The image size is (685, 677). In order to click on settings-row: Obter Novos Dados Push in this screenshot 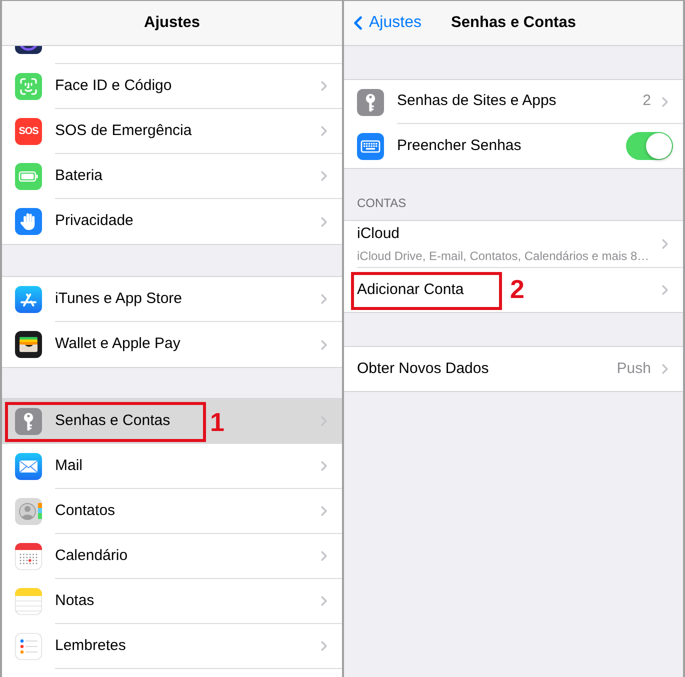, I will do `click(513, 369)`.